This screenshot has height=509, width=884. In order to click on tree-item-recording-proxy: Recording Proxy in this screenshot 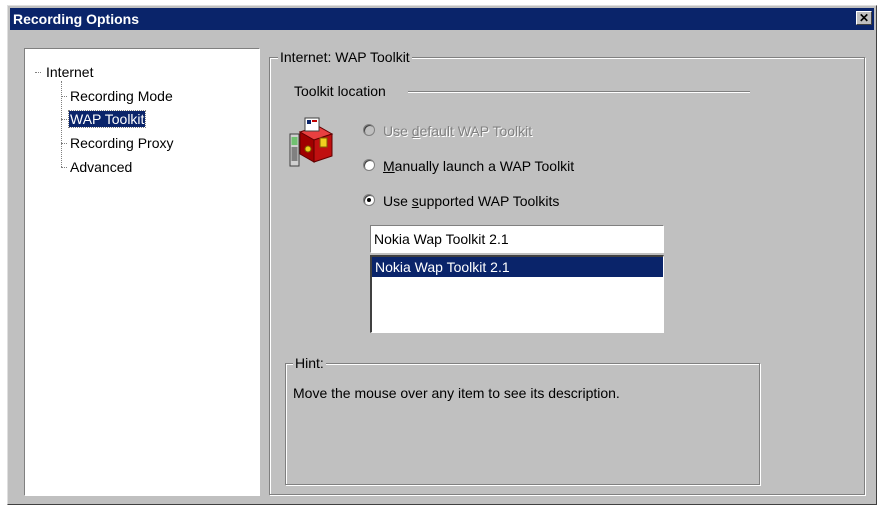, I will do `click(122, 143)`.